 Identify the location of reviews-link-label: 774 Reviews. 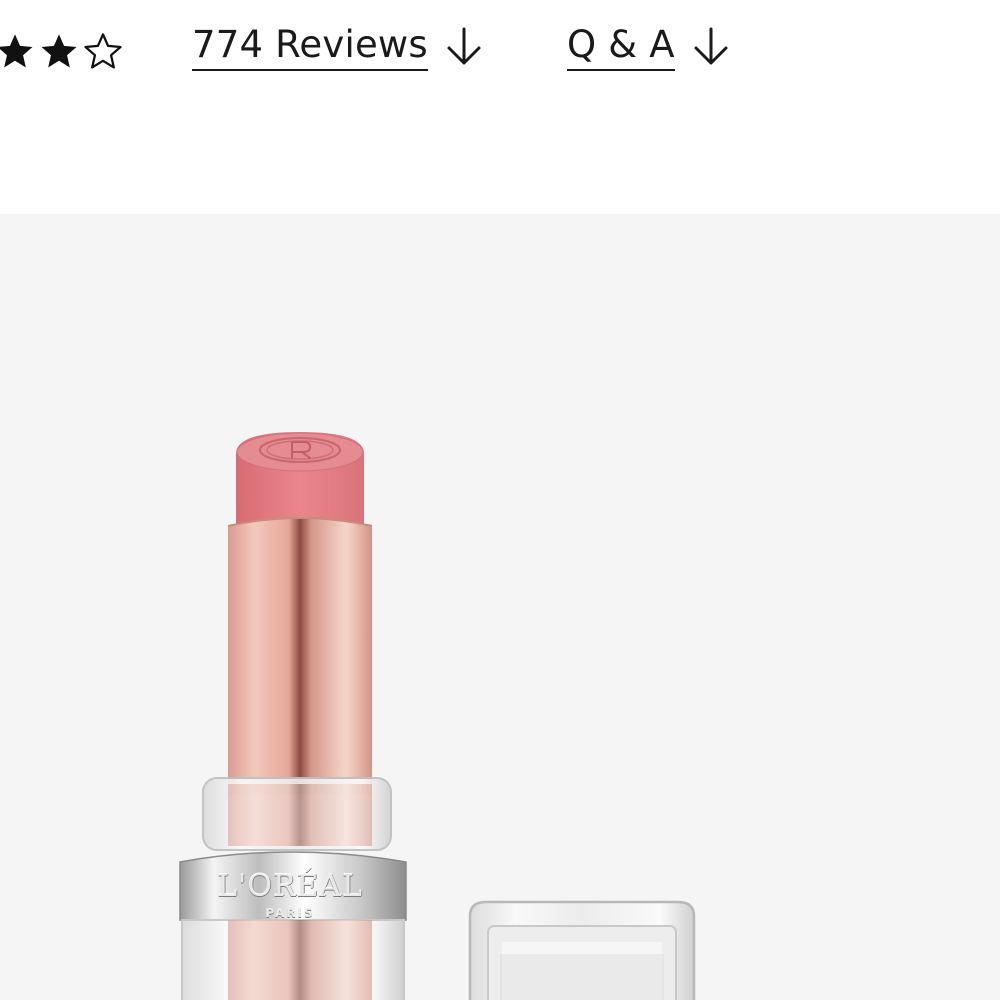
(310, 46).